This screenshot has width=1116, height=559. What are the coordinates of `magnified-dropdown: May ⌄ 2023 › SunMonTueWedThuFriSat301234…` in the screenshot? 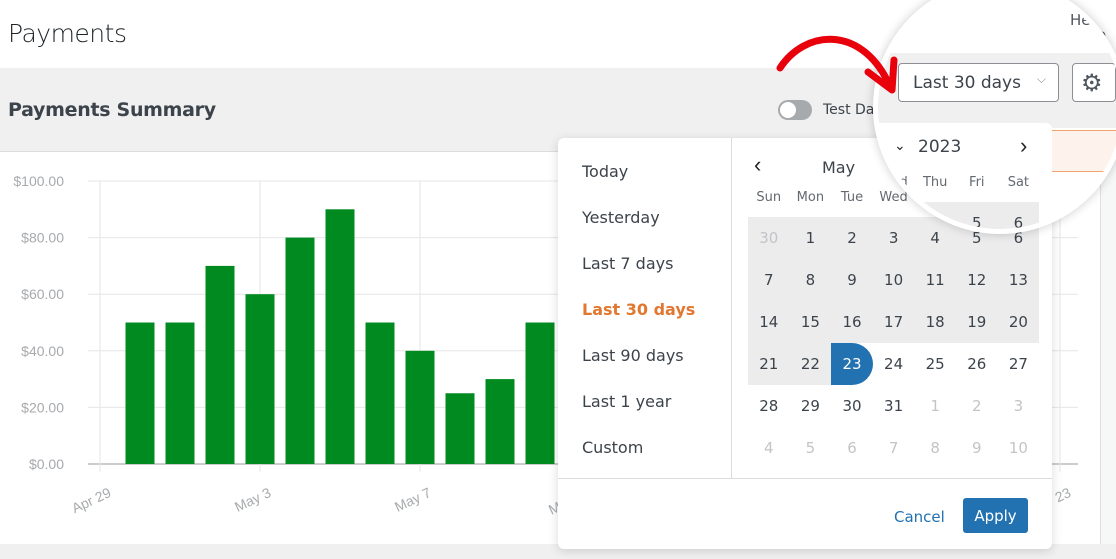 It's located at (965, 176).